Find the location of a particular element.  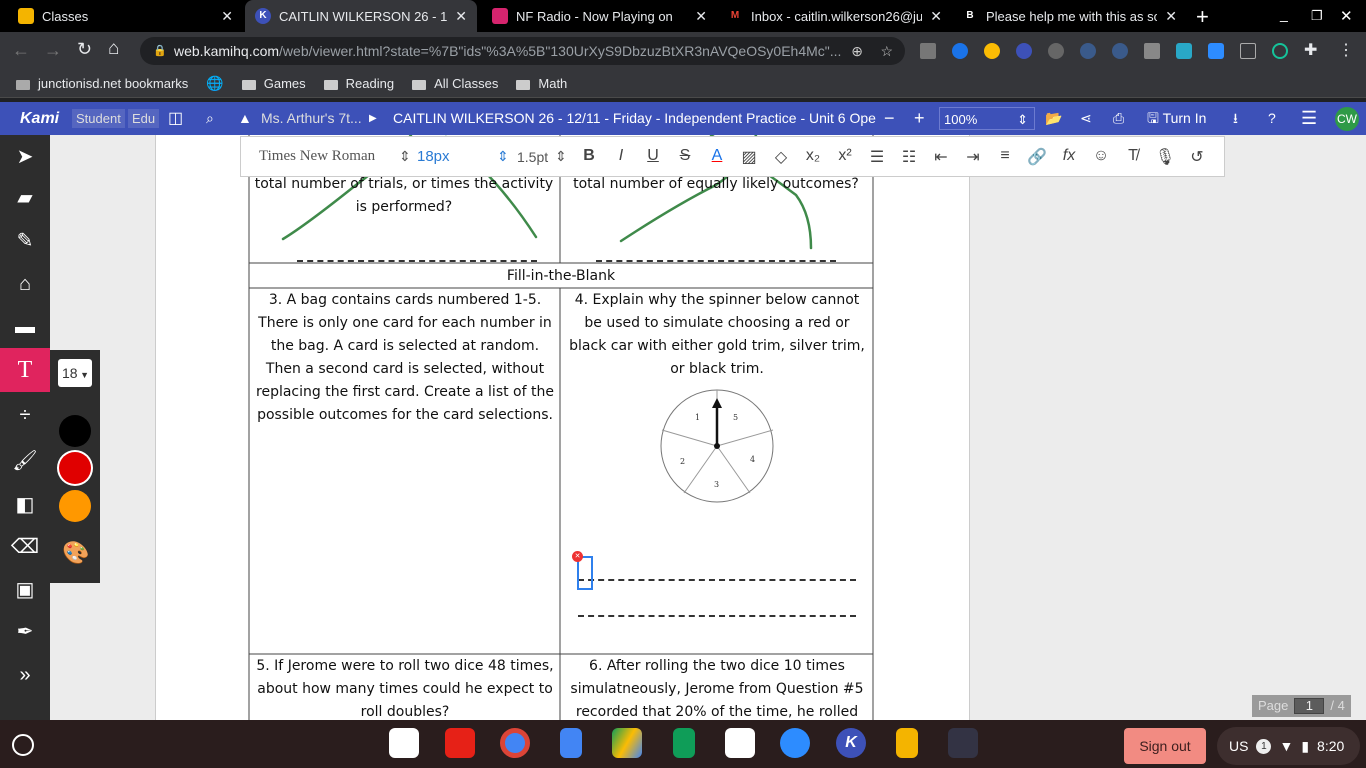

game-app-icon is located at coordinates (963, 743).